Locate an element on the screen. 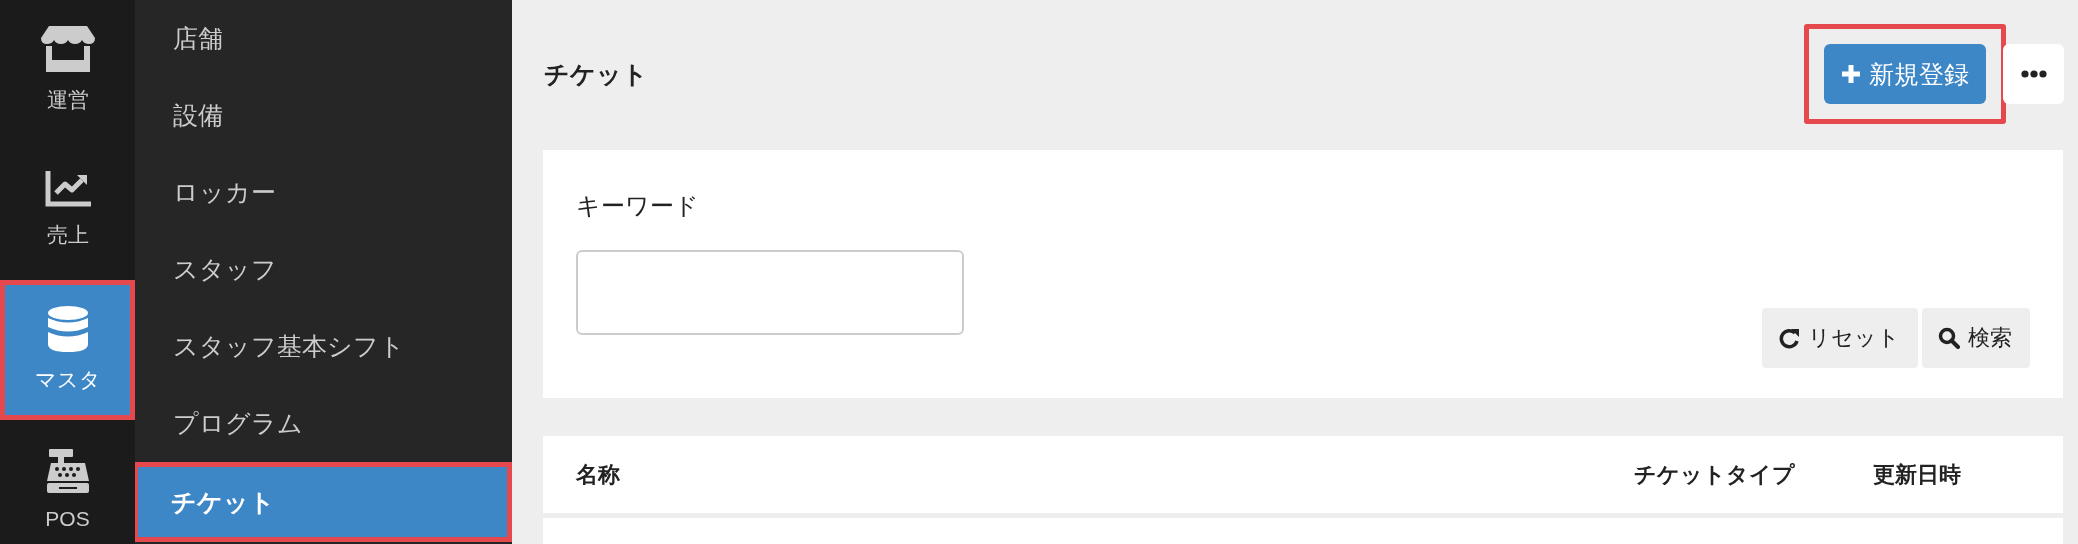 This screenshot has height=544, width=2078. search-icon is located at coordinates (1949, 338).